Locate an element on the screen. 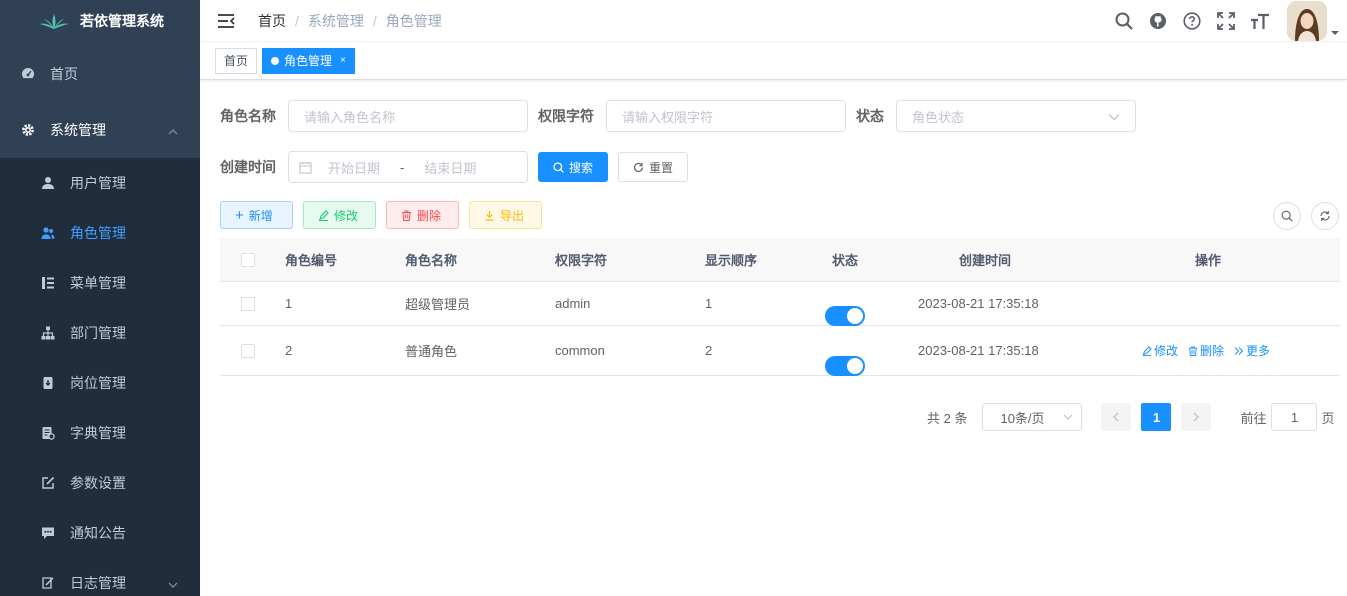 The width and height of the screenshot is (1347, 596). tag-label: 首页 is located at coordinates (236, 60).